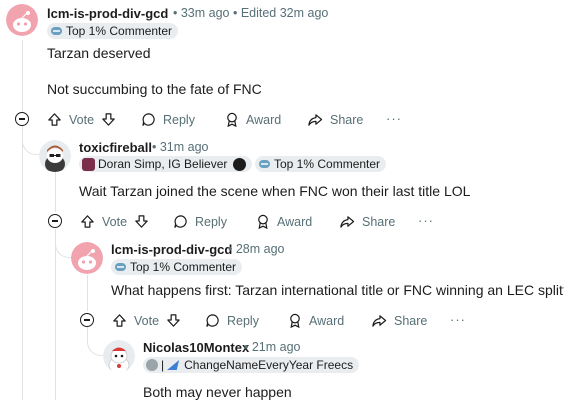 This screenshot has height=400, width=564. Describe the element at coordinates (88, 164) in the screenshot. I see `flair-avatar-icon` at that location.